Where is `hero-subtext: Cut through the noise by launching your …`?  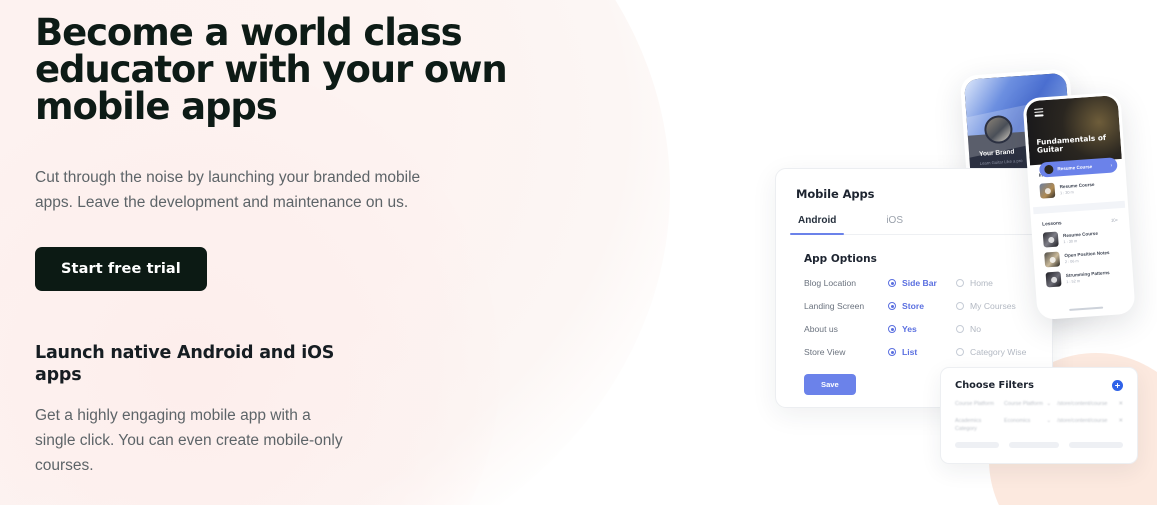 hero-subtext: Cut through the noise by launching your … is located at coordinates (228, 190).